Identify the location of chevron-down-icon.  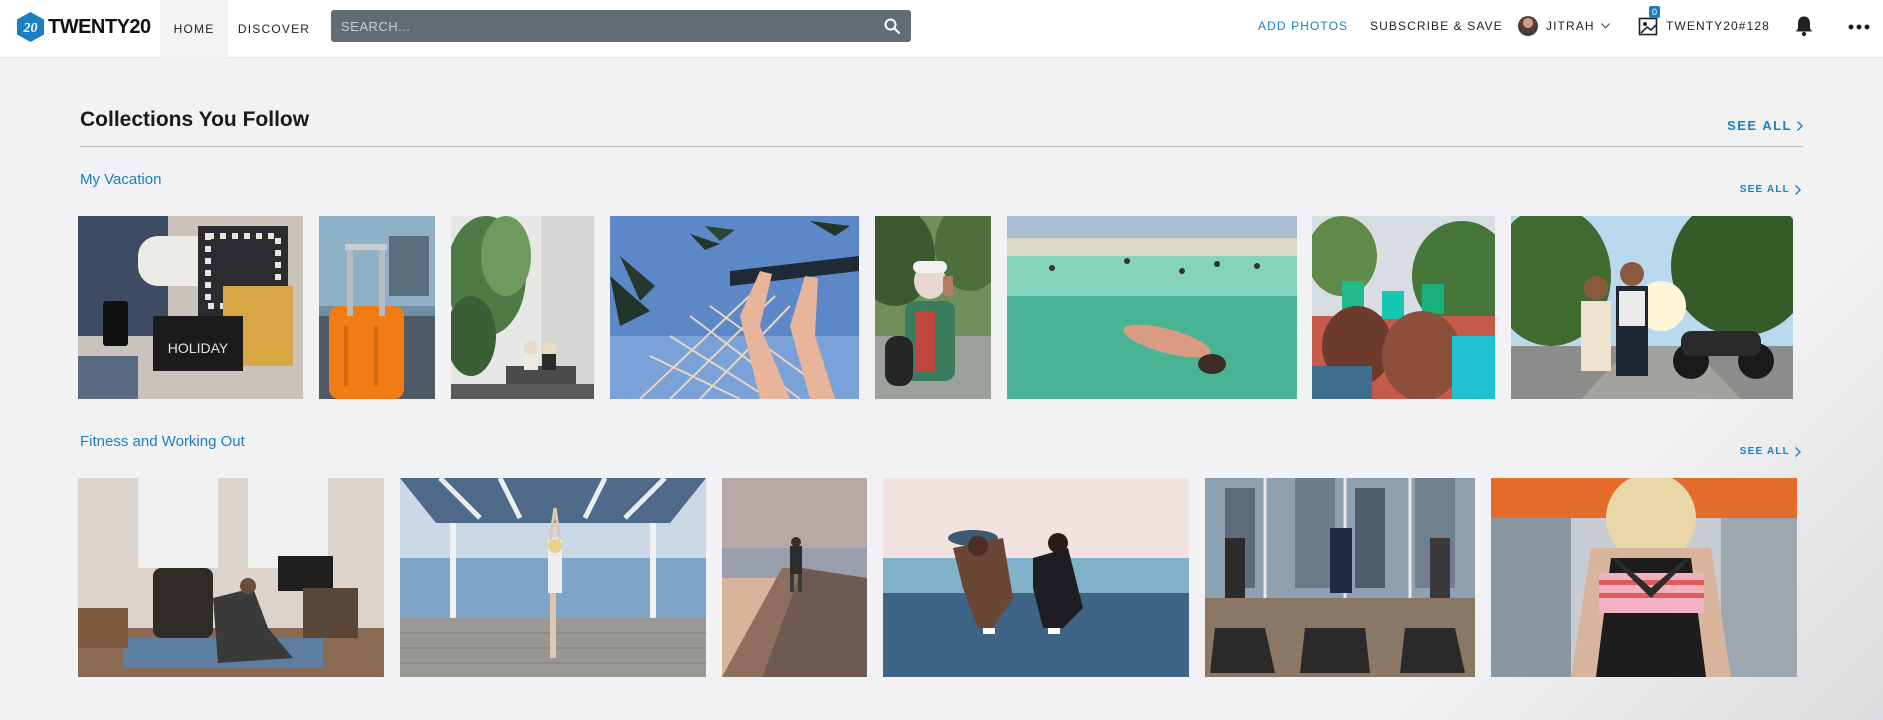
(1605, 26).